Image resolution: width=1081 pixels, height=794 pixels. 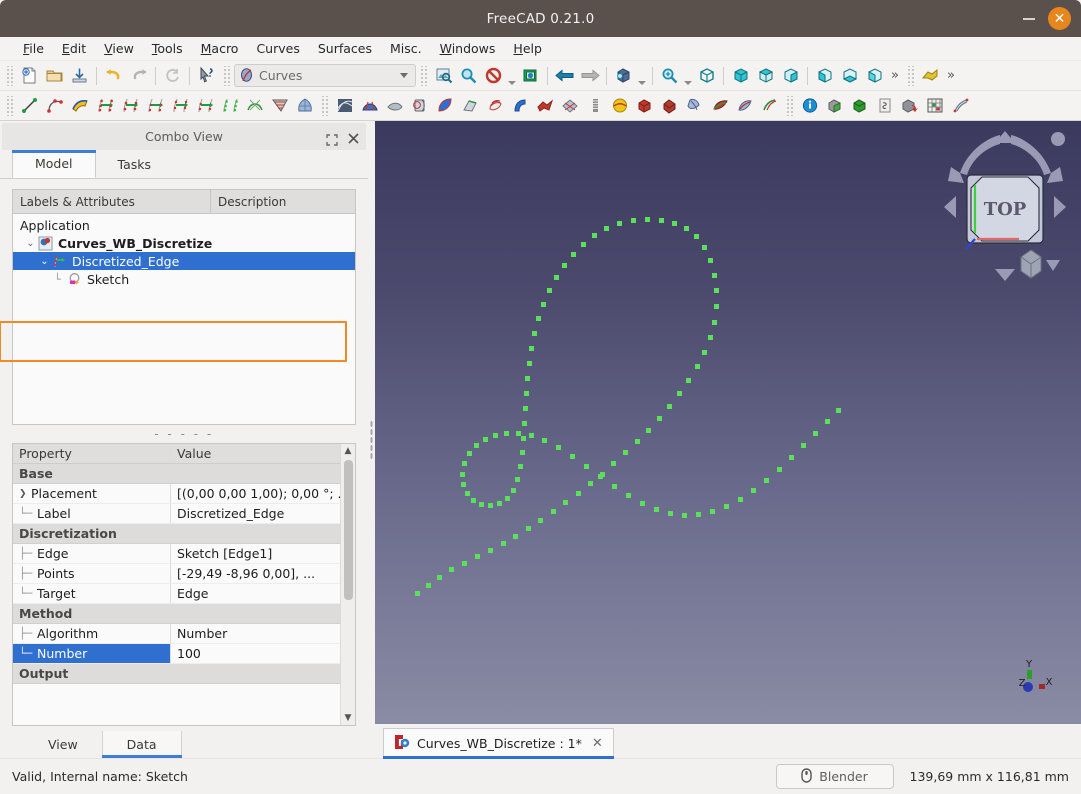 I want to click on navigation-style-button: Blender, so click(x=834, y=776).